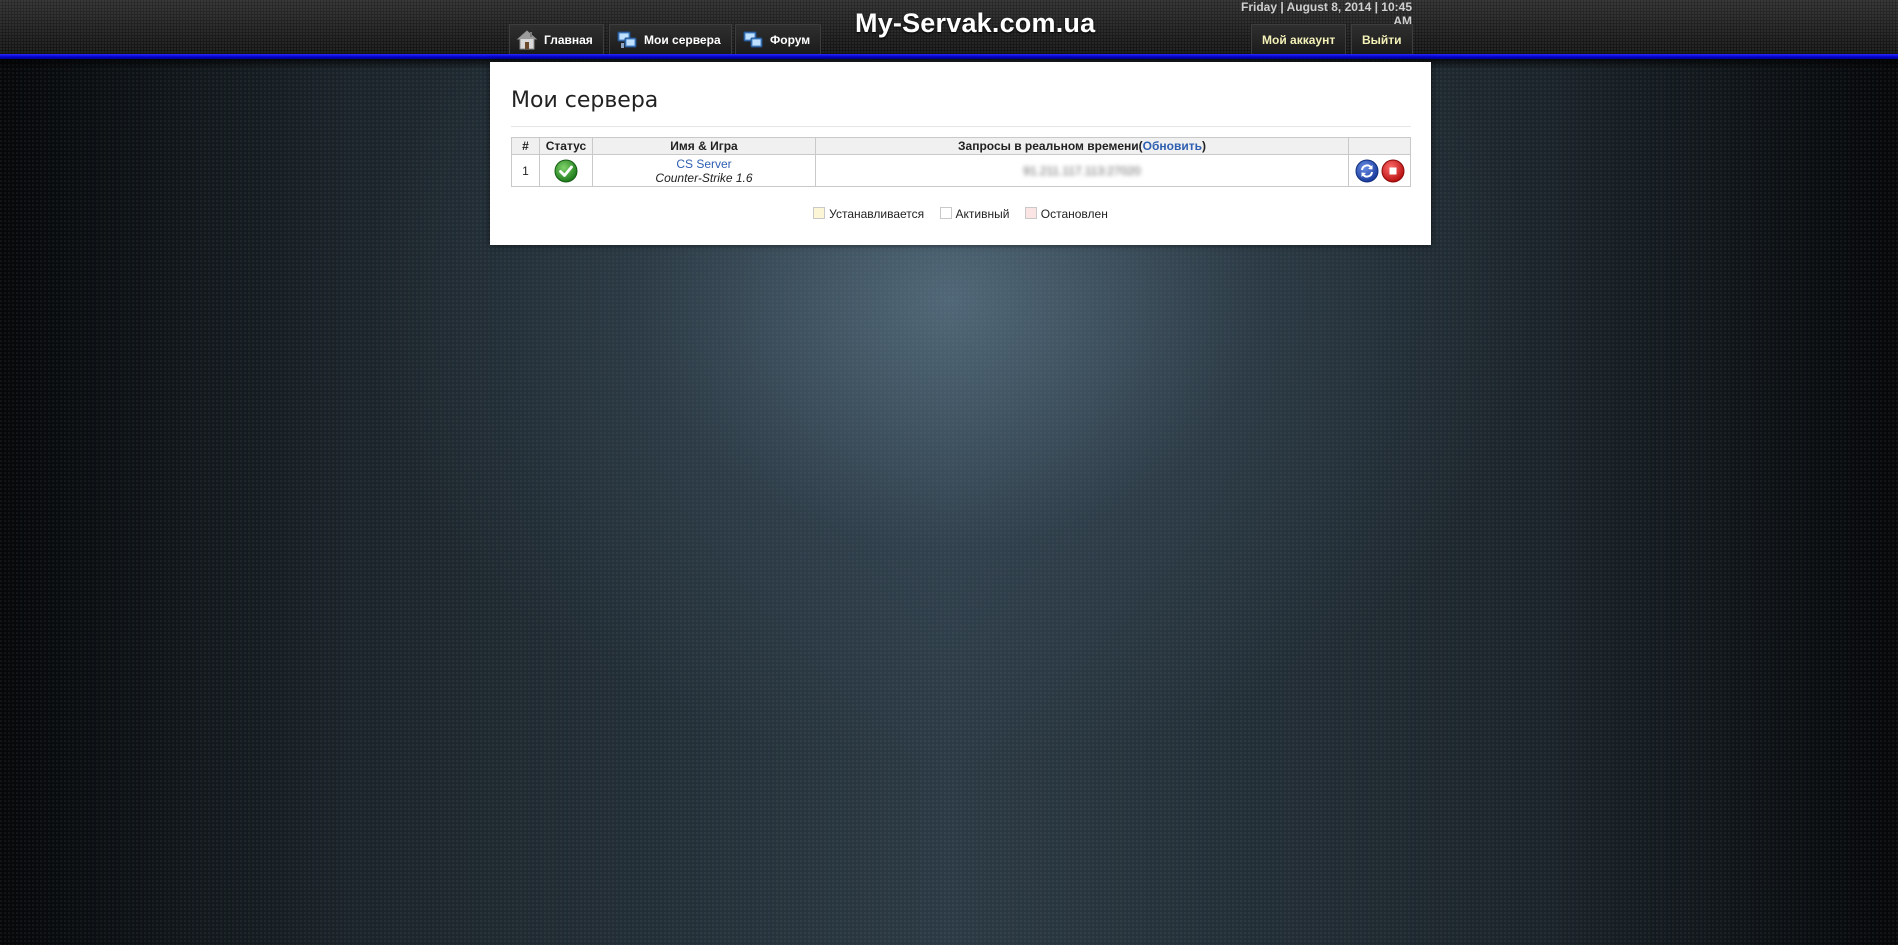 The image size is (1898, 945). What do you see at coordinates (682, 39) in the screenshot?
I see `nav-my-servers-label: Мои сервера` at bounding box center [682, 39].